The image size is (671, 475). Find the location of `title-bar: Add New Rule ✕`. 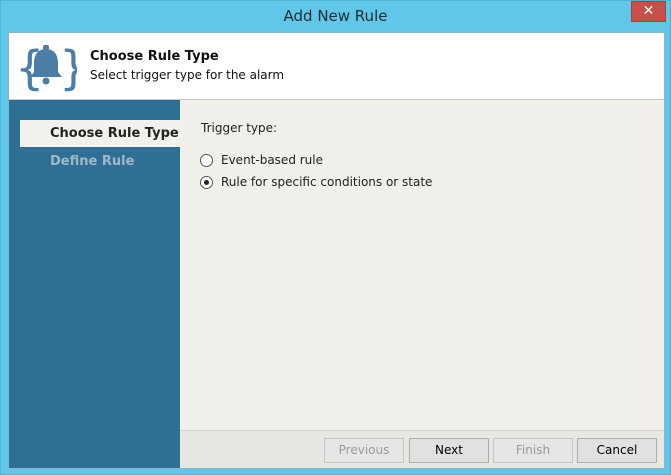

title-bar: Add New Rule ✕ is located at coordinates (335, 16).